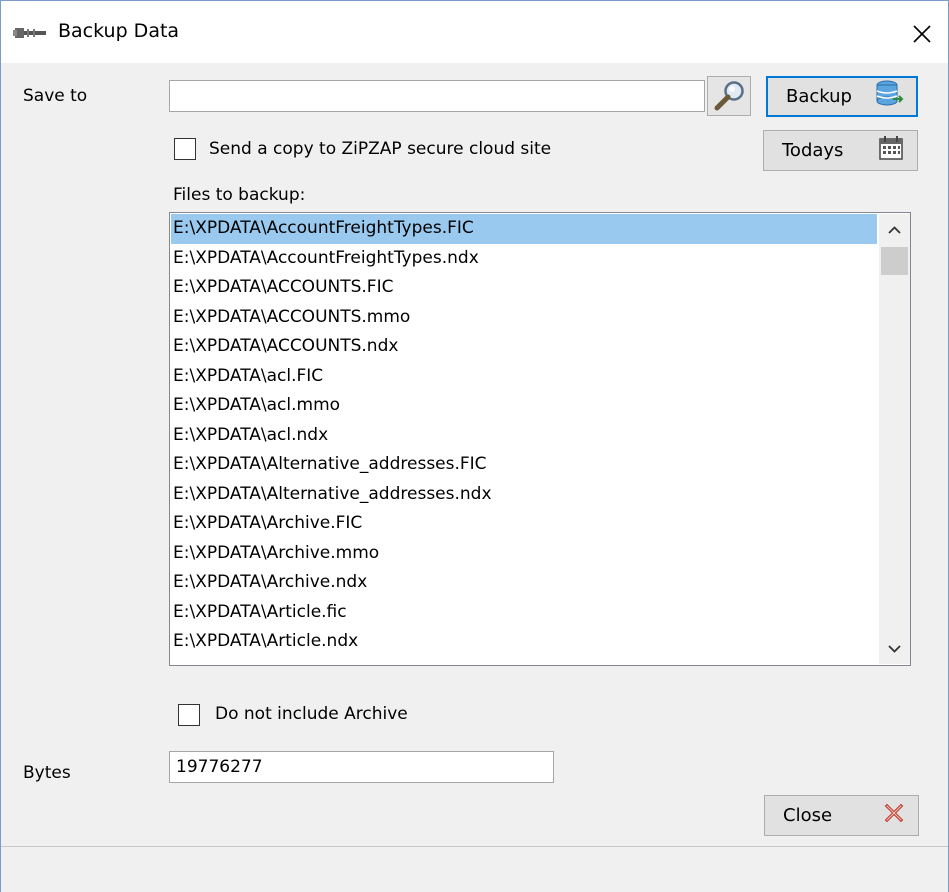 This screenshot has height=892, width=949. What do you see at coordinates (524, 347) in the screenshot?
I see `list-item: E:\XPDATA\ACCOUNTS.ndx` at bounding box center [524, 347].